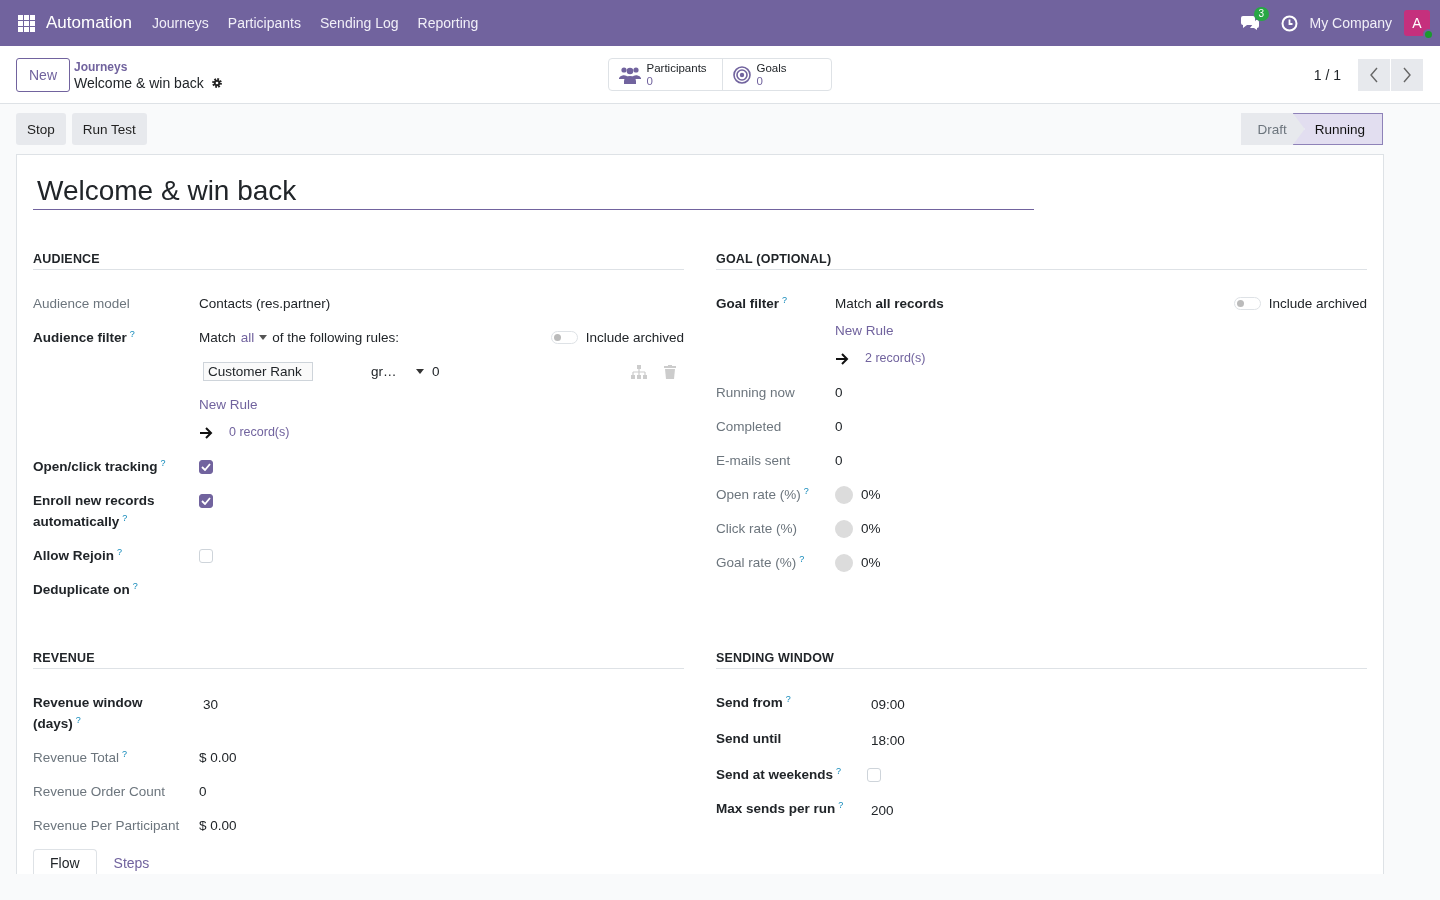 The height and width of the screenshot is (900, 1440). Describe the element at coordinates (81, 757) in the screenshot. I see `field-label: Revenue Total $^{?}$` at that location.